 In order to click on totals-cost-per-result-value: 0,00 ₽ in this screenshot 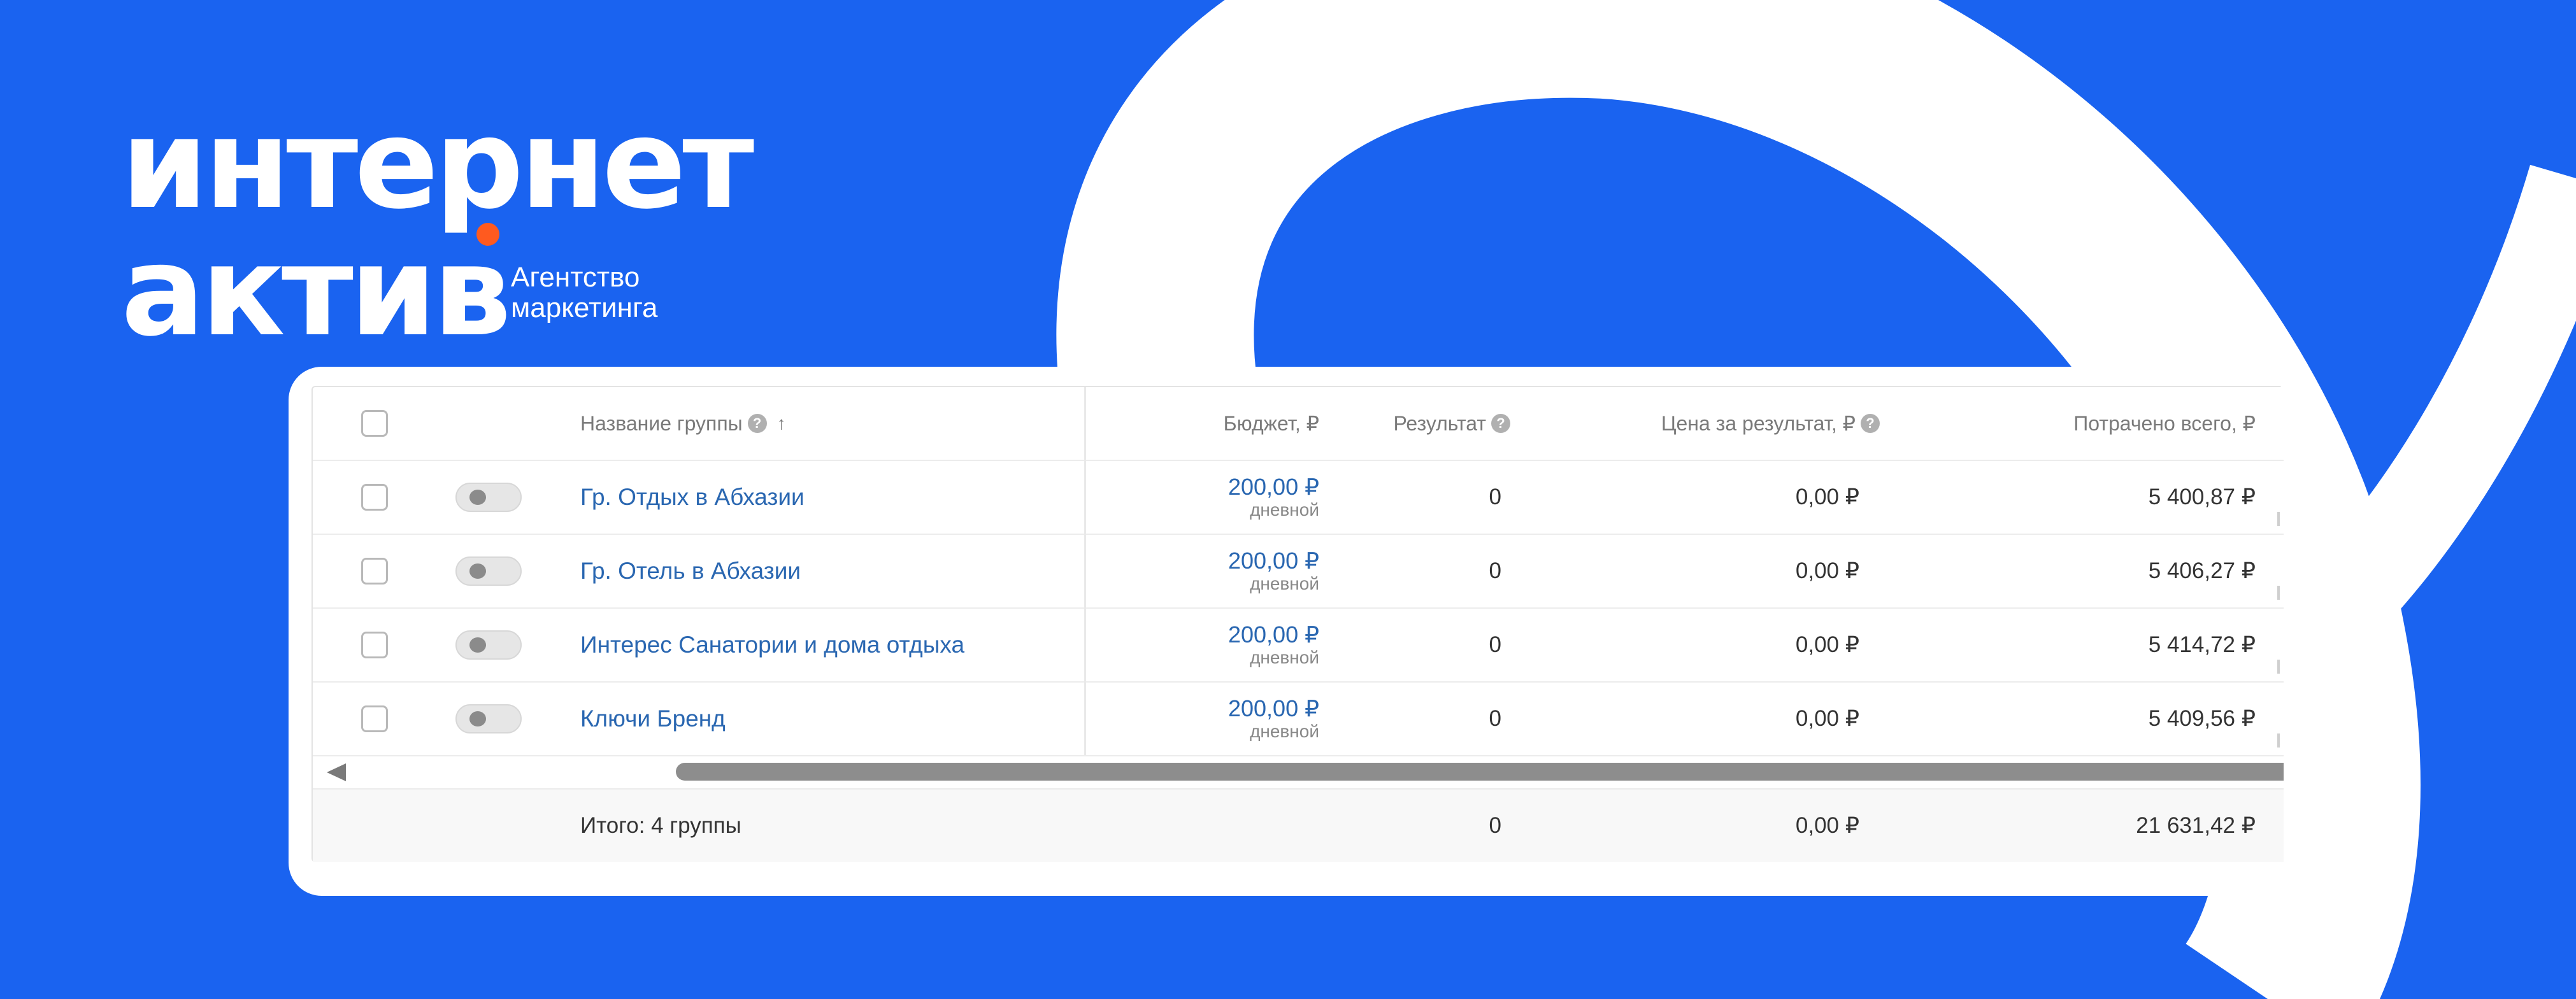, I will do `click(1827, 825)`.